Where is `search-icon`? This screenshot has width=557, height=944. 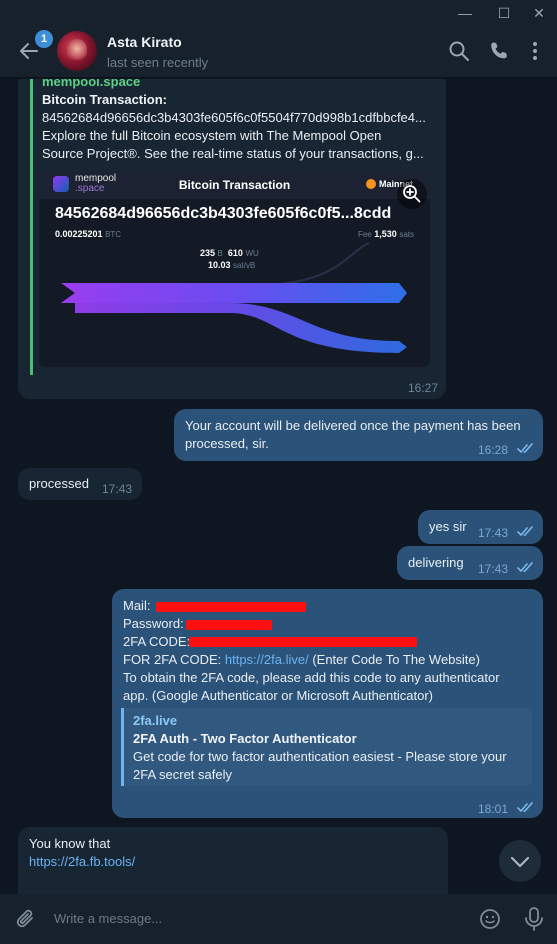 search-icon is located at coordinates (459, 51).